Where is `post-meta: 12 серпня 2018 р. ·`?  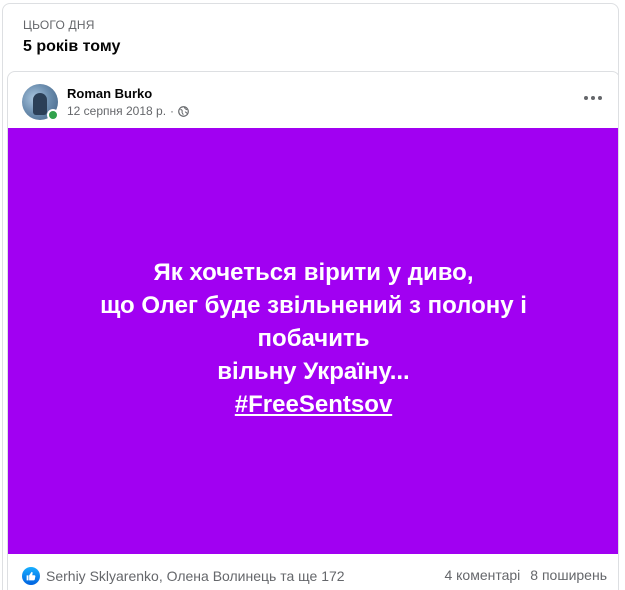 post-meta: 12 серпня 2018 р. · is located at coordinates (128, 111).